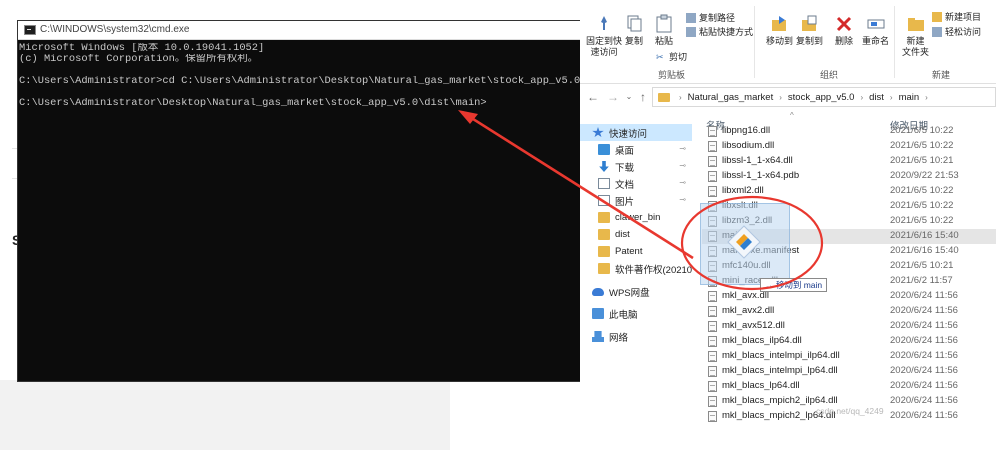  I want to click on cmd-window-title: C:\WINDOWS\system32\cmd.exe, so click(115, 29).